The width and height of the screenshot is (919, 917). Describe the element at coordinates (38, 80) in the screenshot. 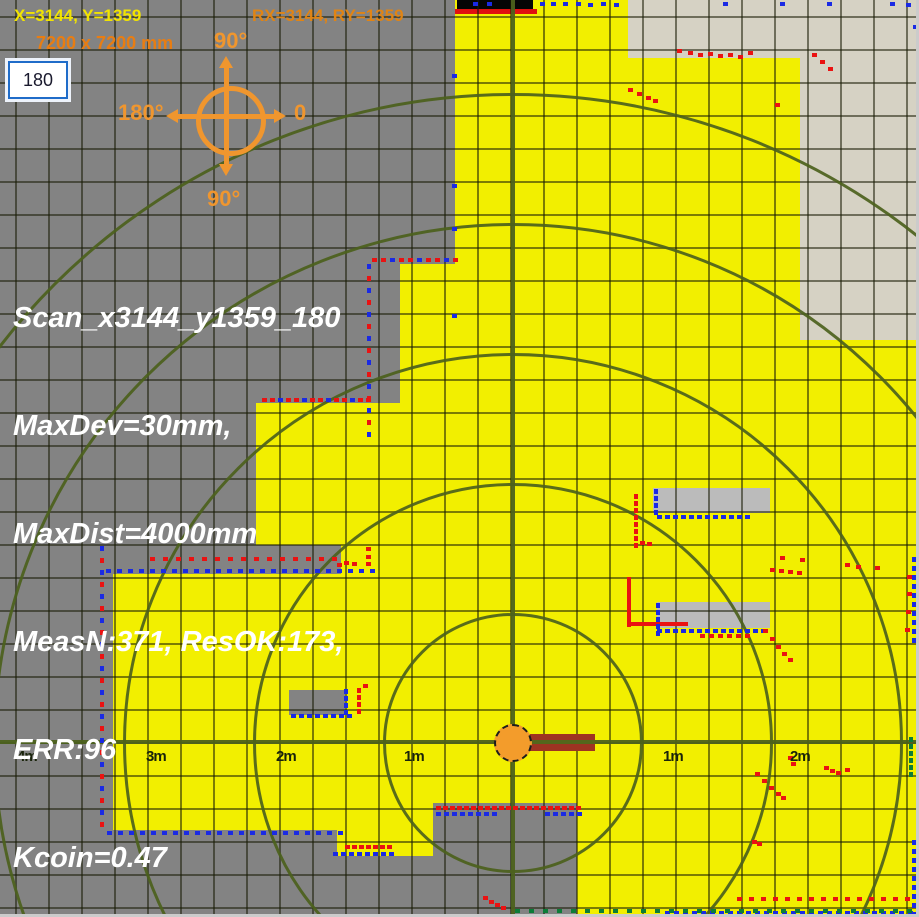

I see `angle-input: 180` at that location.